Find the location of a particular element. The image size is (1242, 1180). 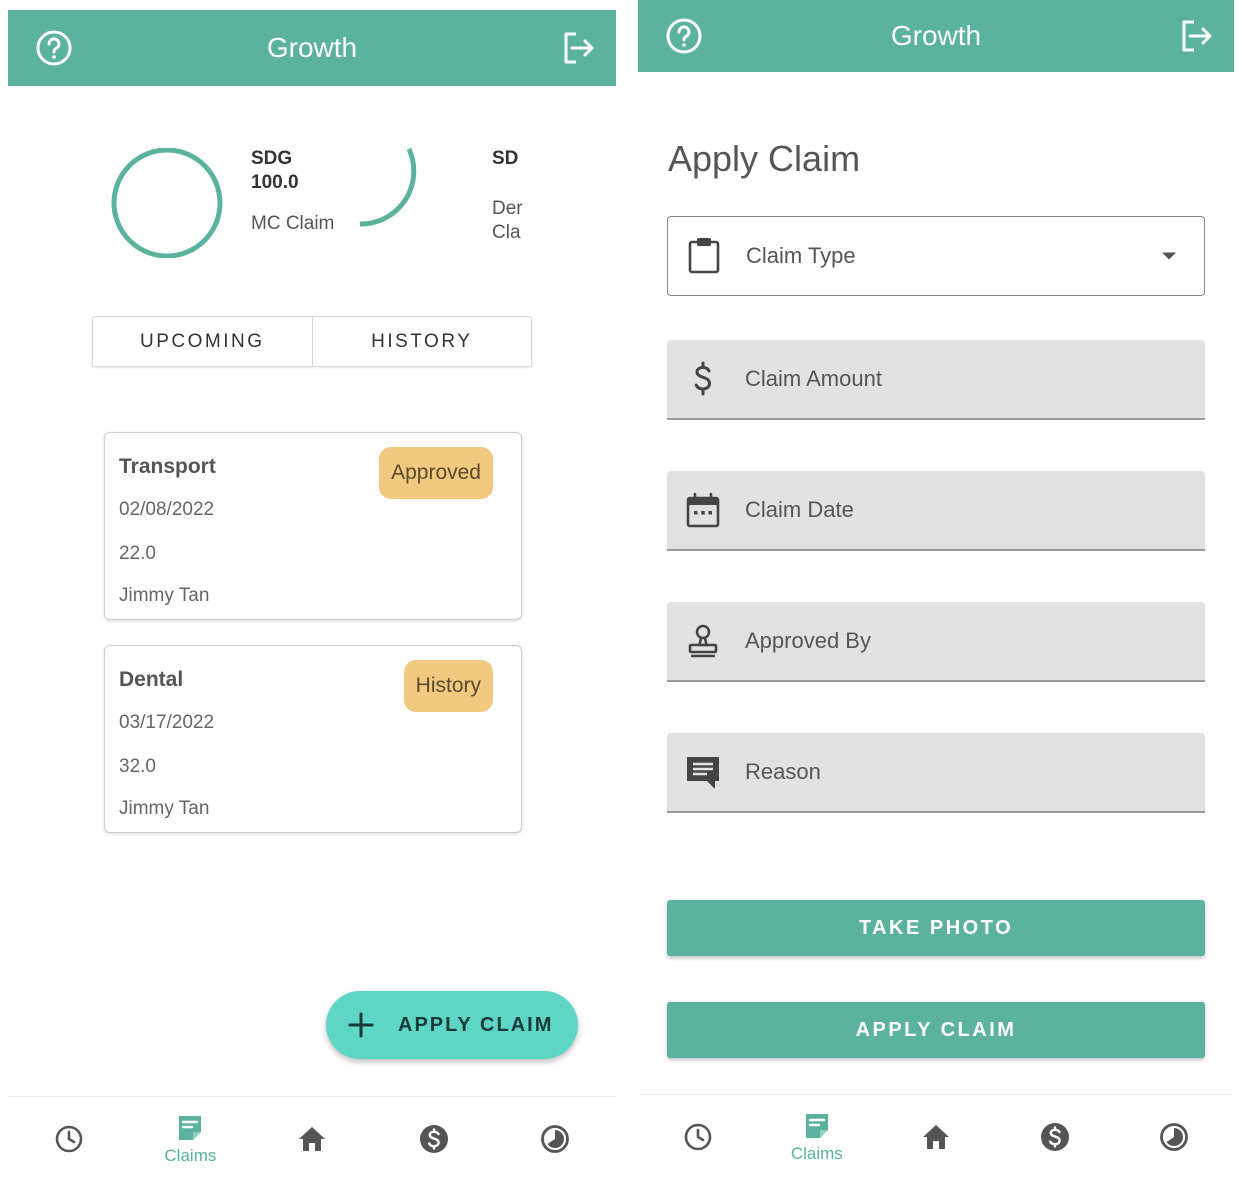

dental-progress-ring is located at coordinates (388, 187).